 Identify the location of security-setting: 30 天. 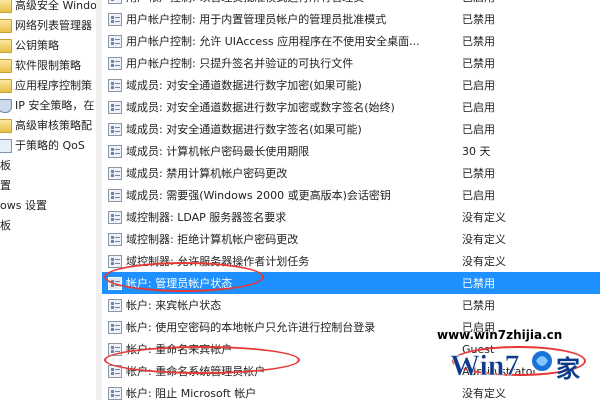
(476, 151).